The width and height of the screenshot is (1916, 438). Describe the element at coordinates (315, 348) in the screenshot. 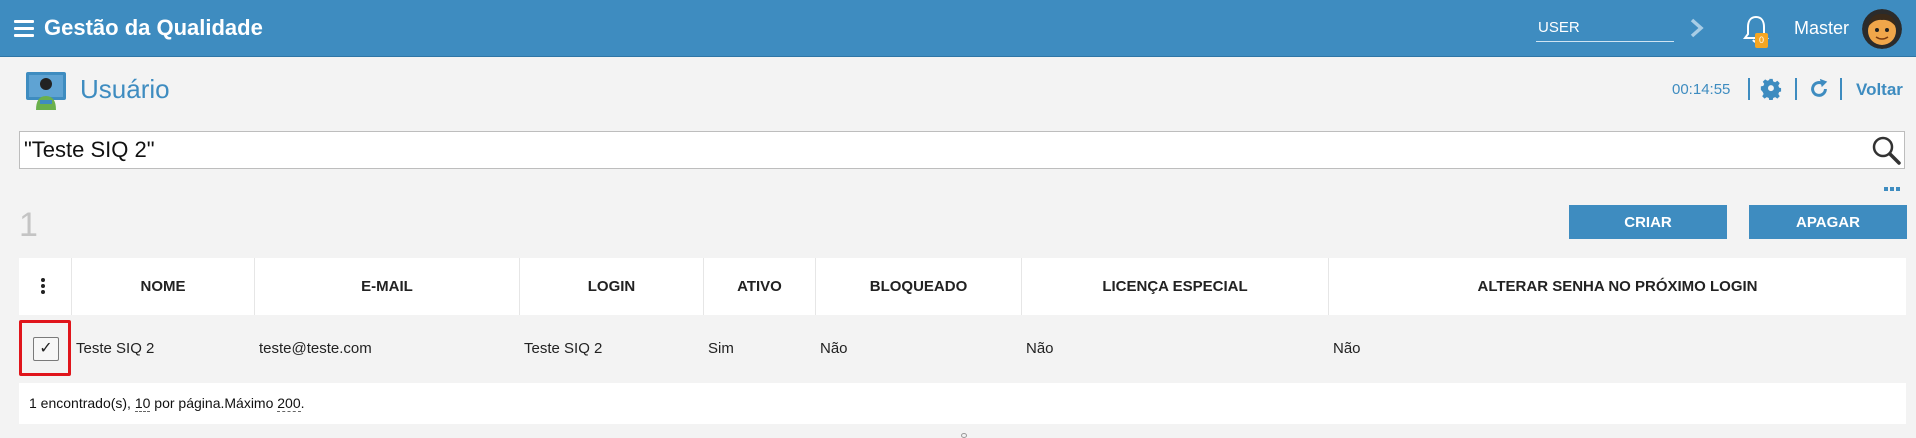

I see `cell-email: teste@teste.com` at that location.